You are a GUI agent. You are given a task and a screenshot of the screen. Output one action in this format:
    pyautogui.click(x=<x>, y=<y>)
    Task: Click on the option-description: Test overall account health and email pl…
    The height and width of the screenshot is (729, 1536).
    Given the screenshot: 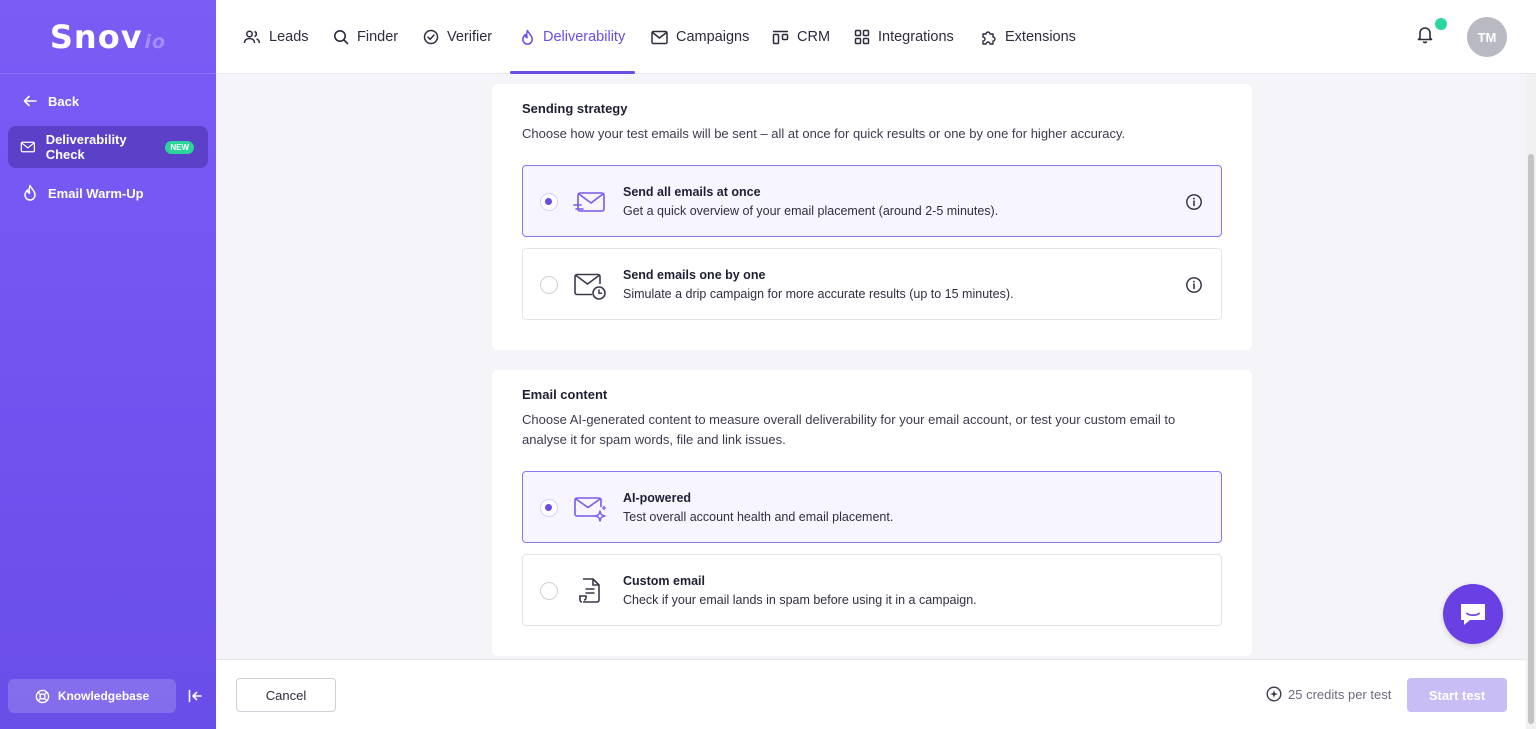 What is the action you would take?
    pyautogui.click(x=758, y=517)
    